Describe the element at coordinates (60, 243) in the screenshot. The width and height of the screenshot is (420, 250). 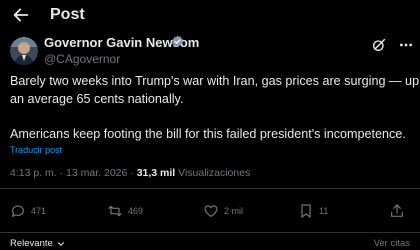
I see `chevron-down-icon` at that location.